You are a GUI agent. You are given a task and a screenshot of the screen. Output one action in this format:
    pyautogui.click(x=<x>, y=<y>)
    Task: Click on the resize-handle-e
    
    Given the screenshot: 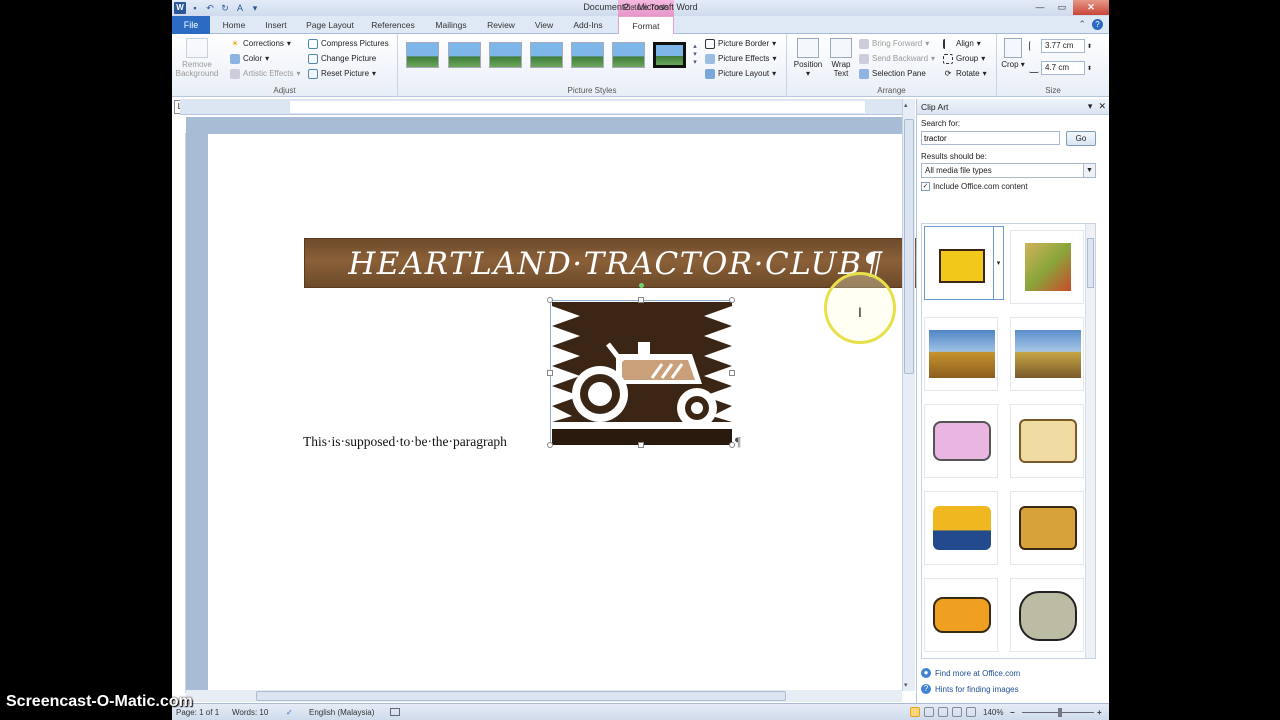 What is the action you would take?
    pyautogui.click(x=732, y=373)
    